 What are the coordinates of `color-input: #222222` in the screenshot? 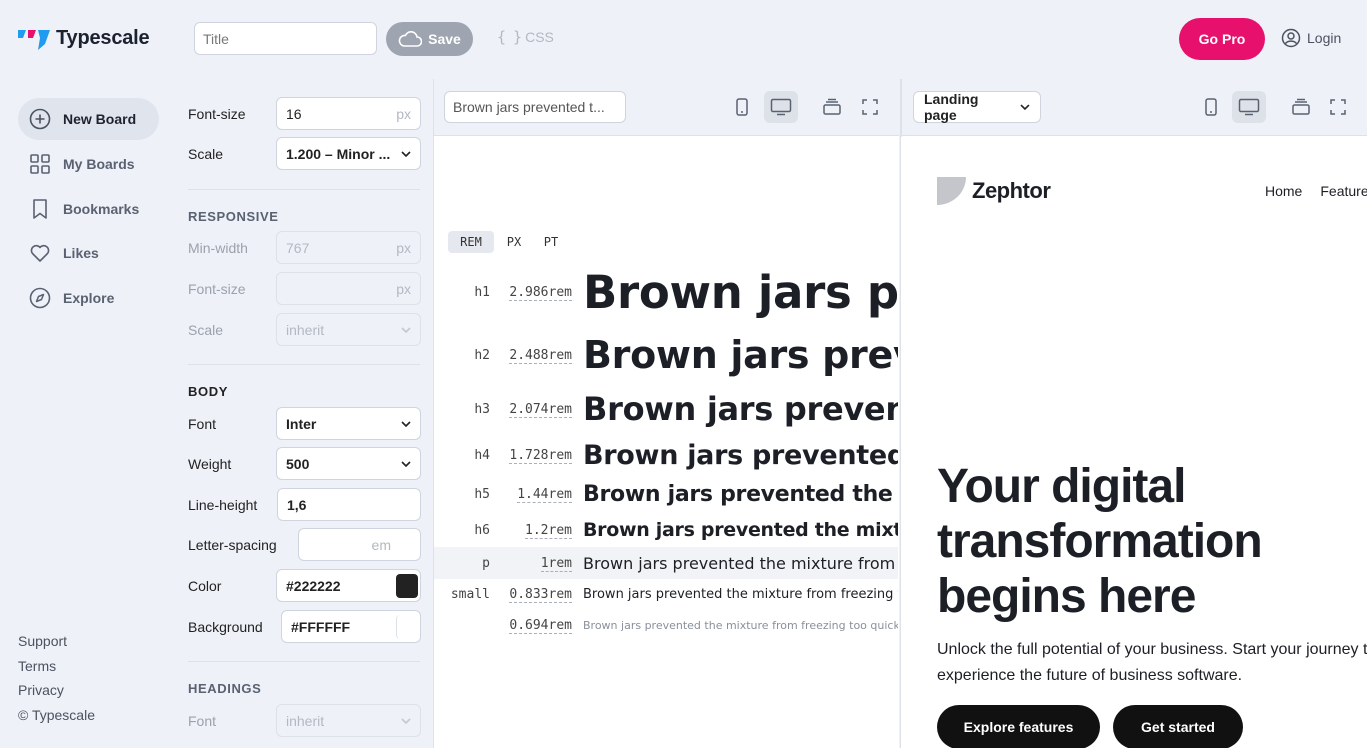 It's located at (348, 585).